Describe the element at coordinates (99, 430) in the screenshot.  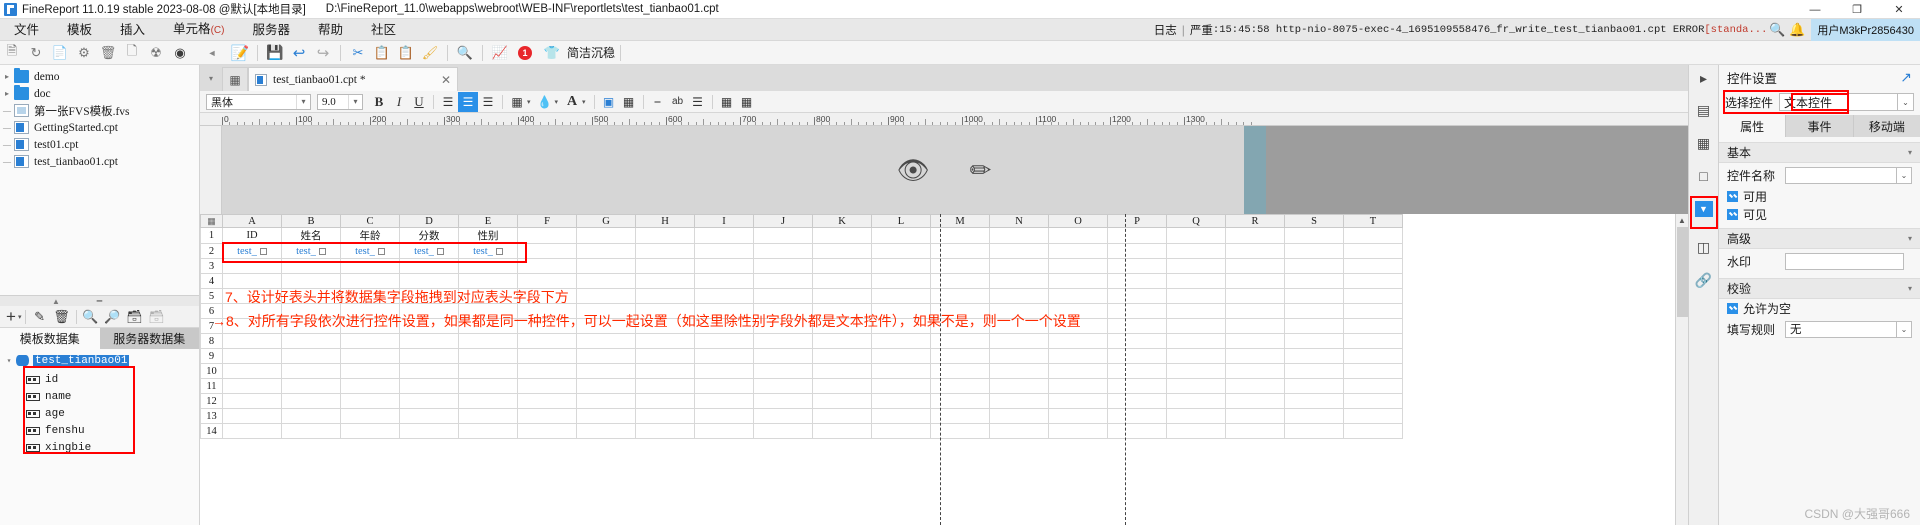
I see `list-item: fenshu` at that location.